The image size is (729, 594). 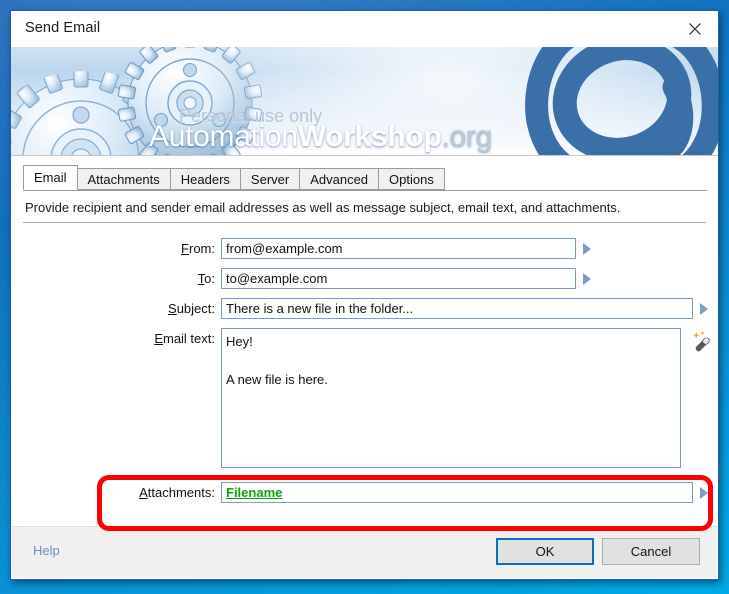 What do you see at coordinates (122, 308) in the screenshot?
I see `subject-label: Subject:` at bounding box center [122, 308].